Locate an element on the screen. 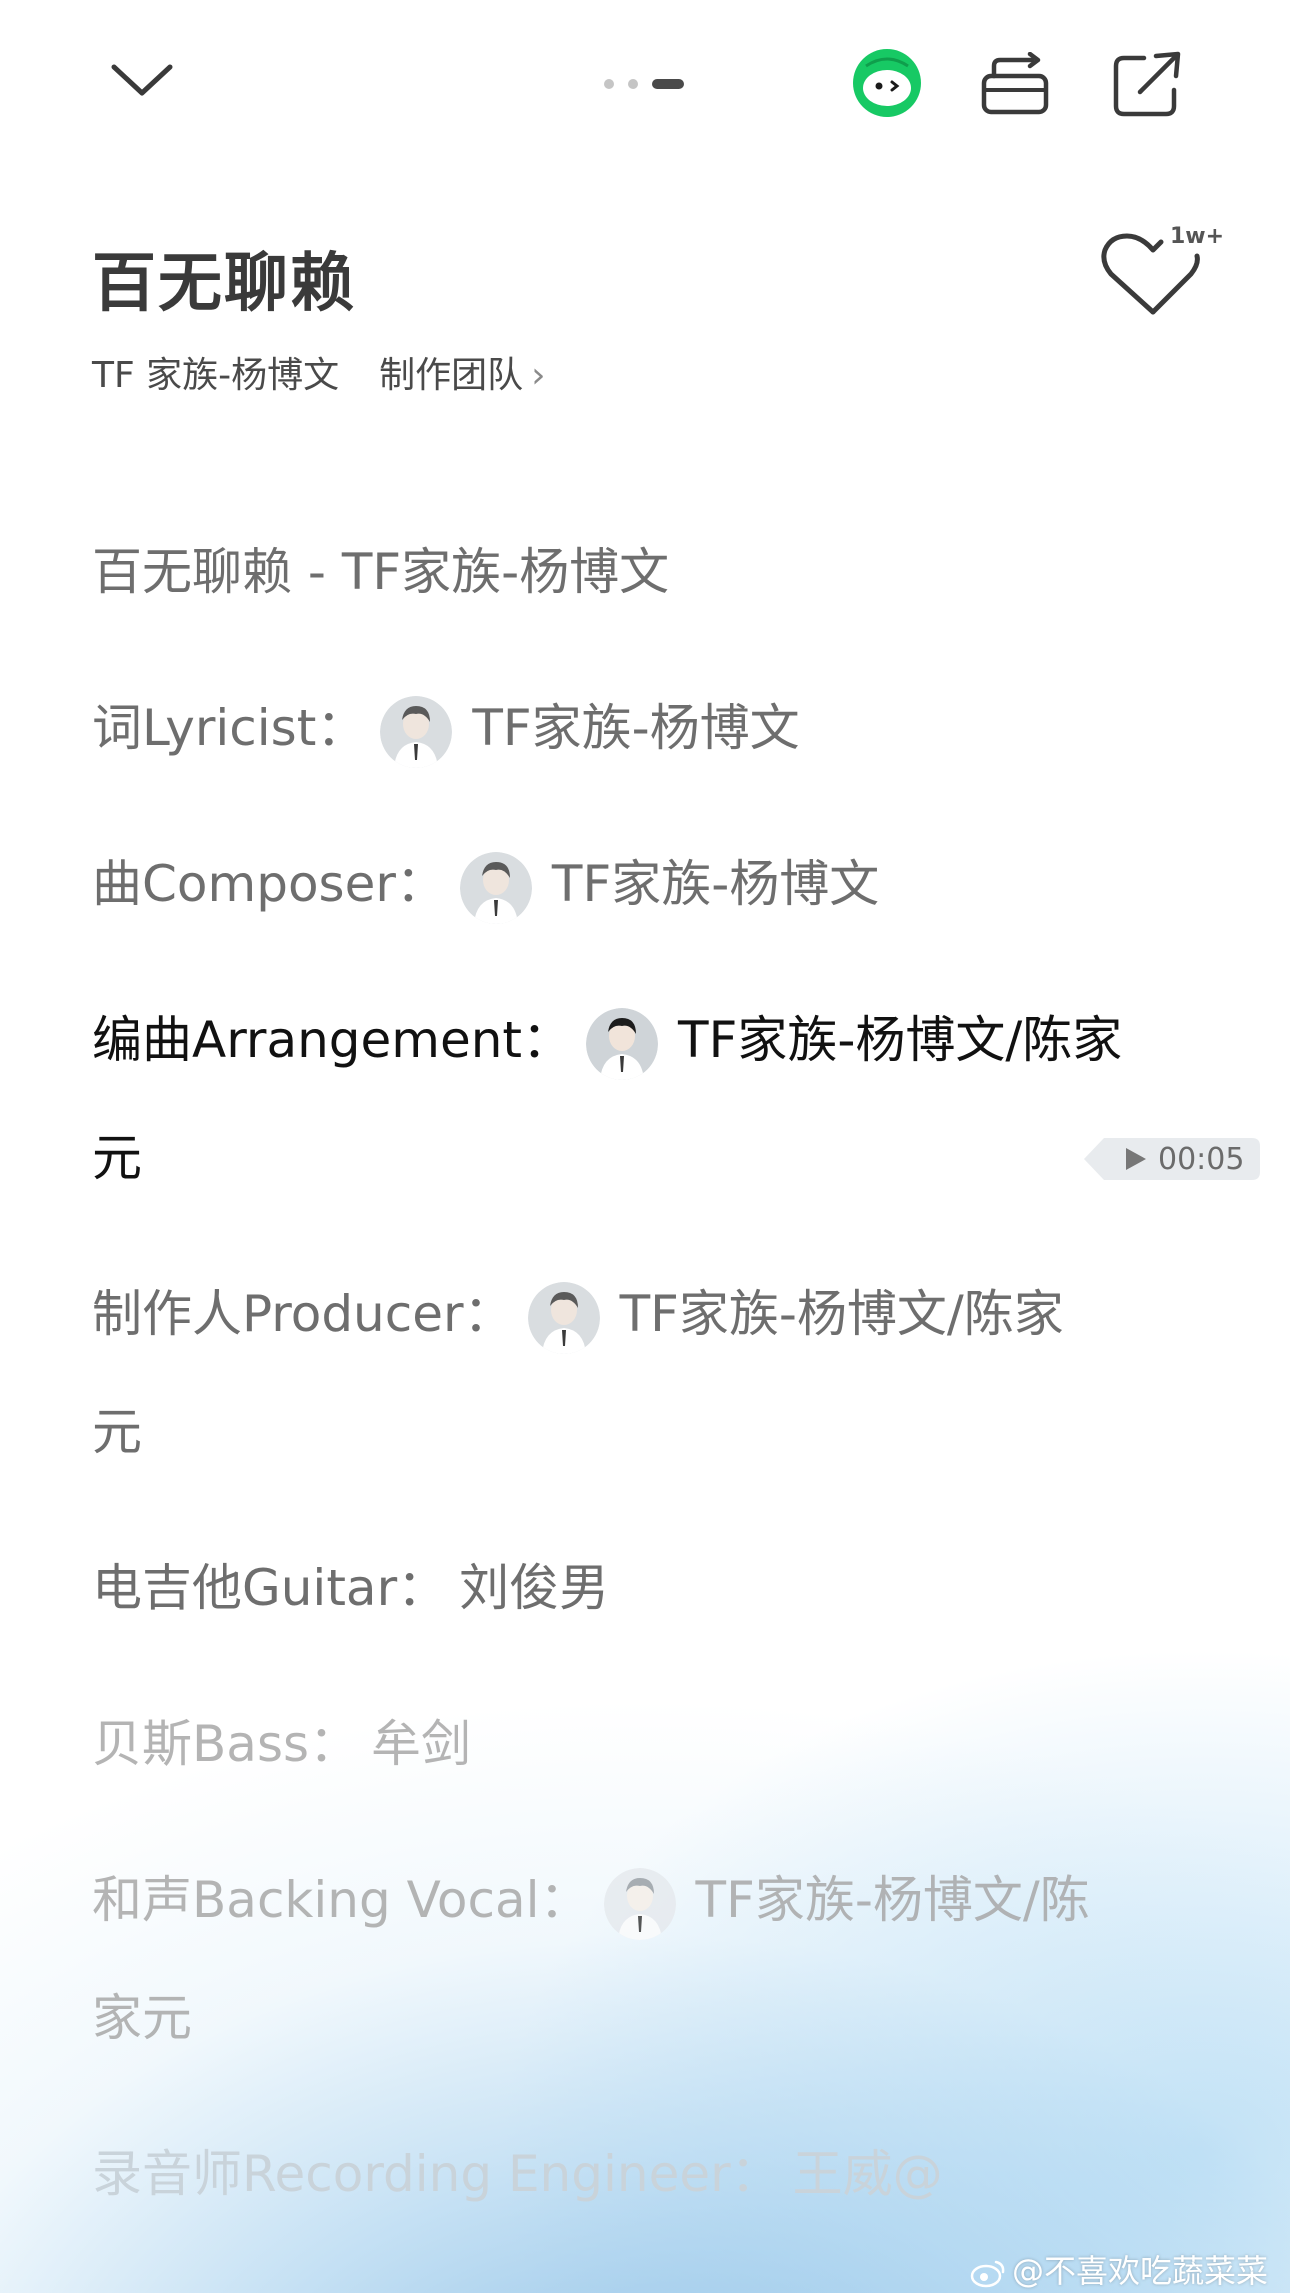 The height and width of the screenshot is (2293, 1290). lyric-line: 和声Backing Vocal： TF家族-杨博文/陈 is located at coordinates (591, 1900).